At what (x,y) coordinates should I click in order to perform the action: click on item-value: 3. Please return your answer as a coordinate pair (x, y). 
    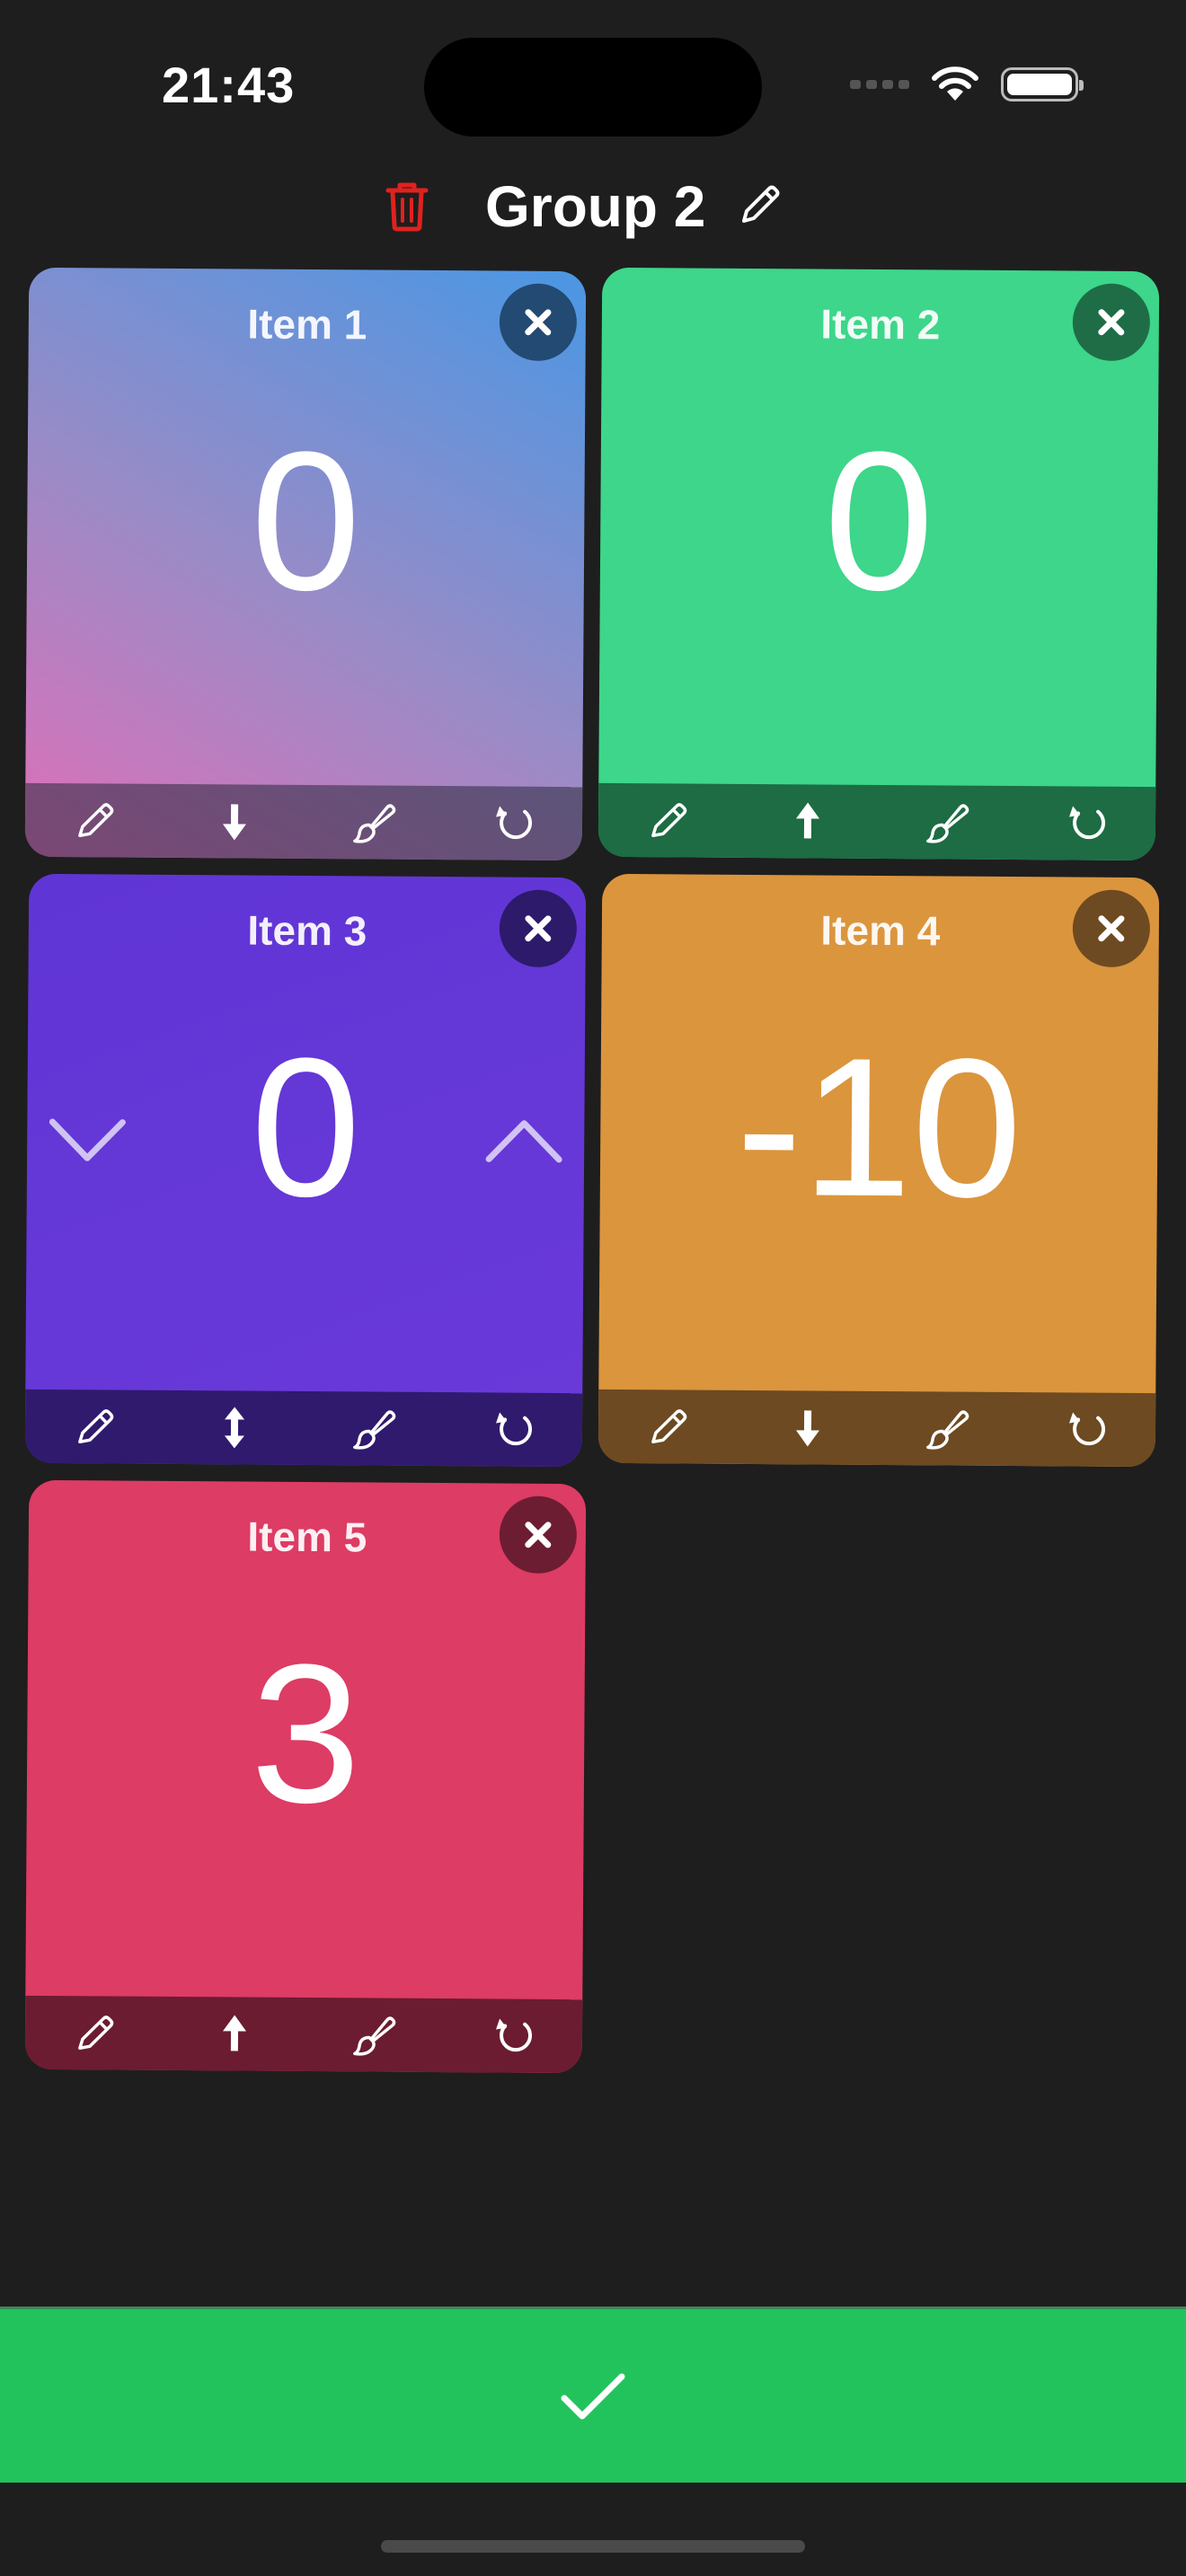
    Looking at the image, I should click on (305, 1733).